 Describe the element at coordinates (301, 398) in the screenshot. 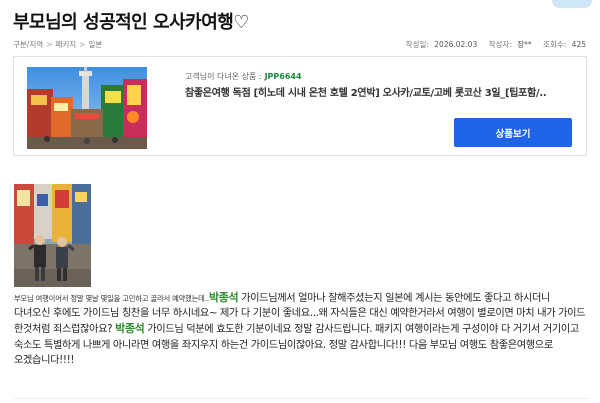

I see `divider` at that location.